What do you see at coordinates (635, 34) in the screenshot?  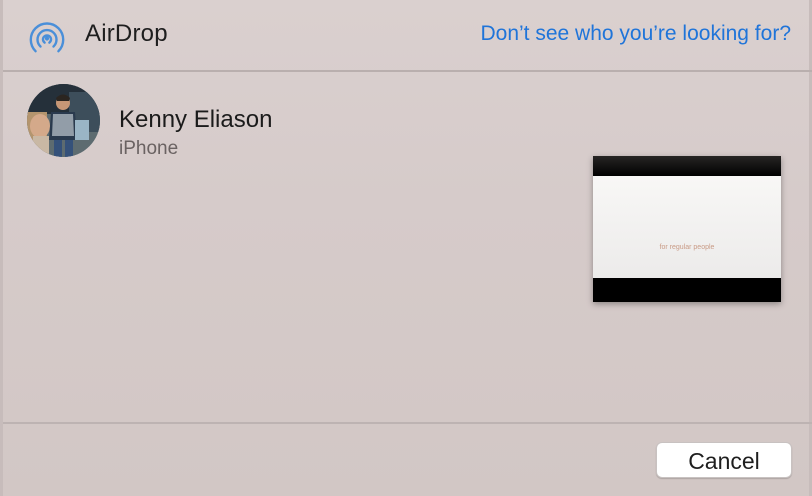 I see `help-link: Don’t see who you’re looking for?` at bounding box center [635, 34].